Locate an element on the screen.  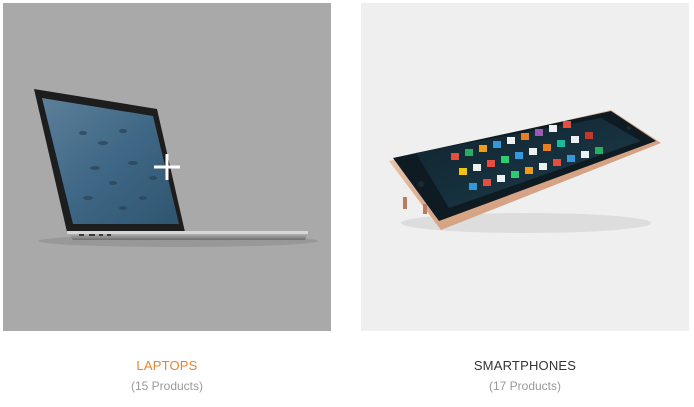
plus-icon is located at coordinates (167, 167).